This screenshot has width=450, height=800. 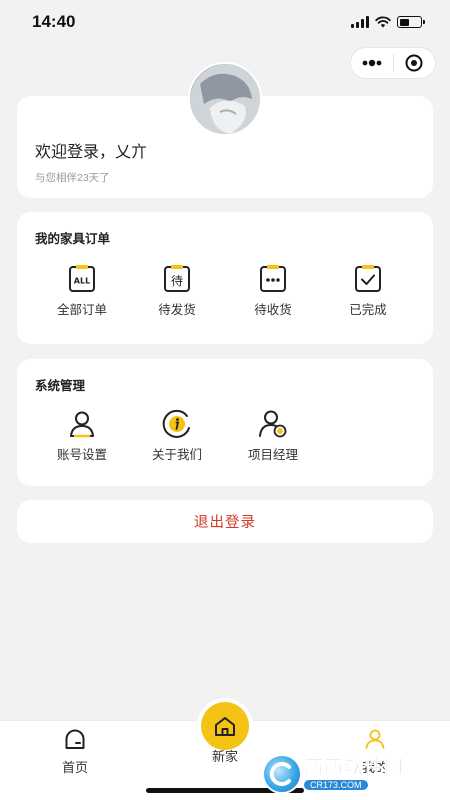 I want to click on tab-new-home-circle, so click(x=225, y=726).